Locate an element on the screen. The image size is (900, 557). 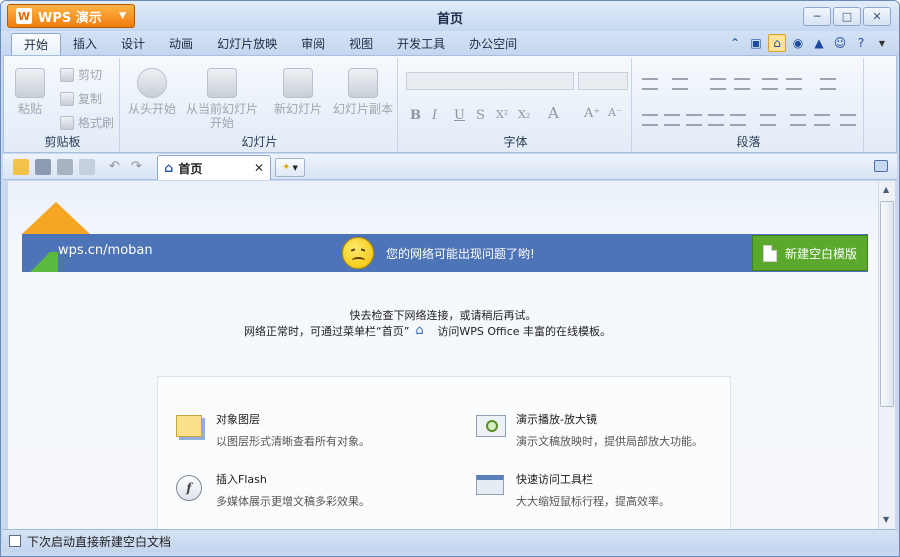
sad-face-icon is located at coordinates (358, 253).